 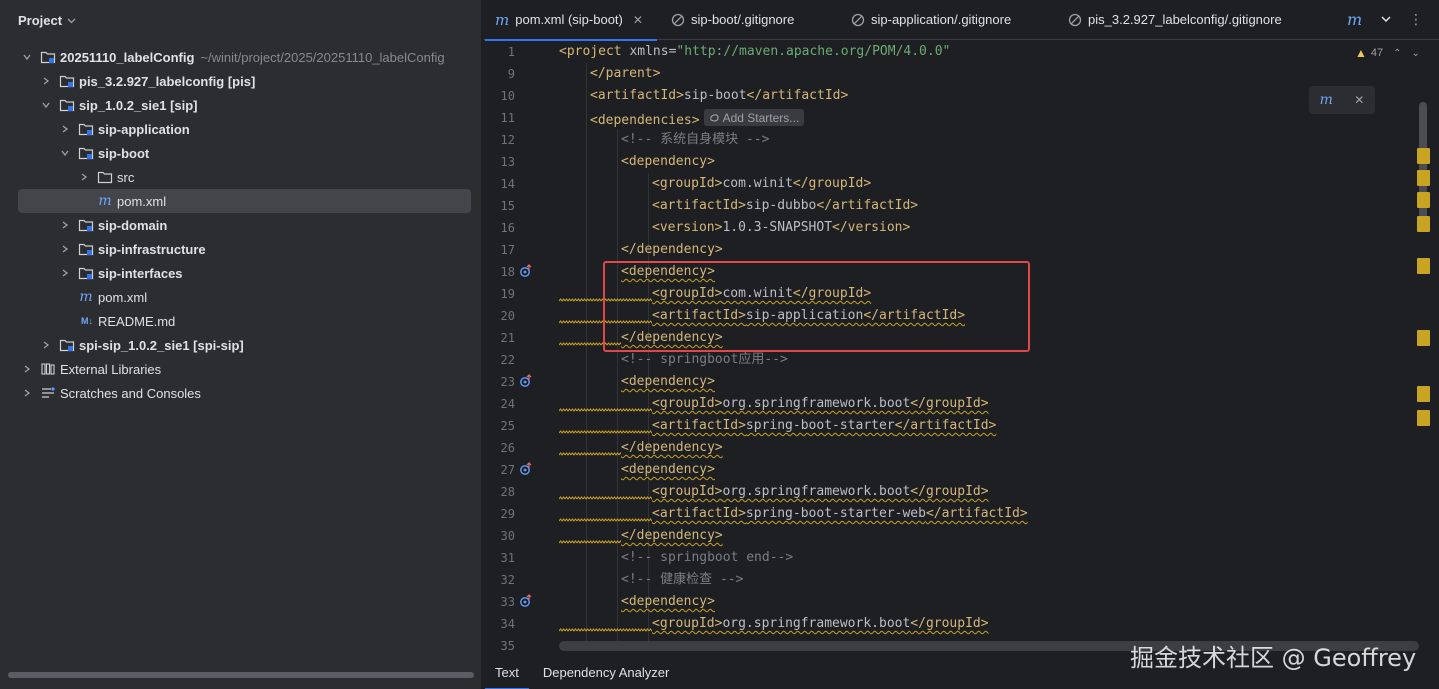 I want to click on code-line: 26 </dependency>, so click(x=953, y=448).